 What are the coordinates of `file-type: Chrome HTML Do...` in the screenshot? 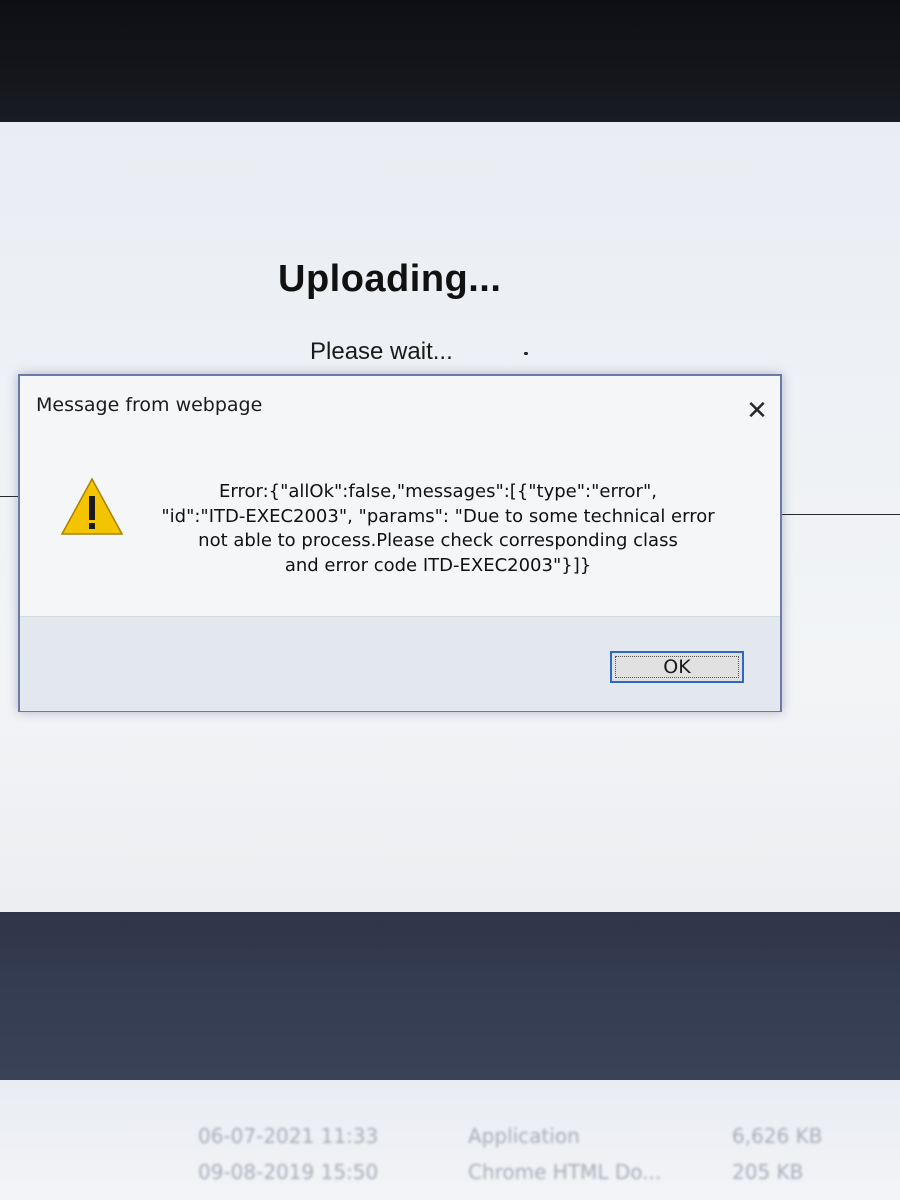 It's located at (565, 1172).